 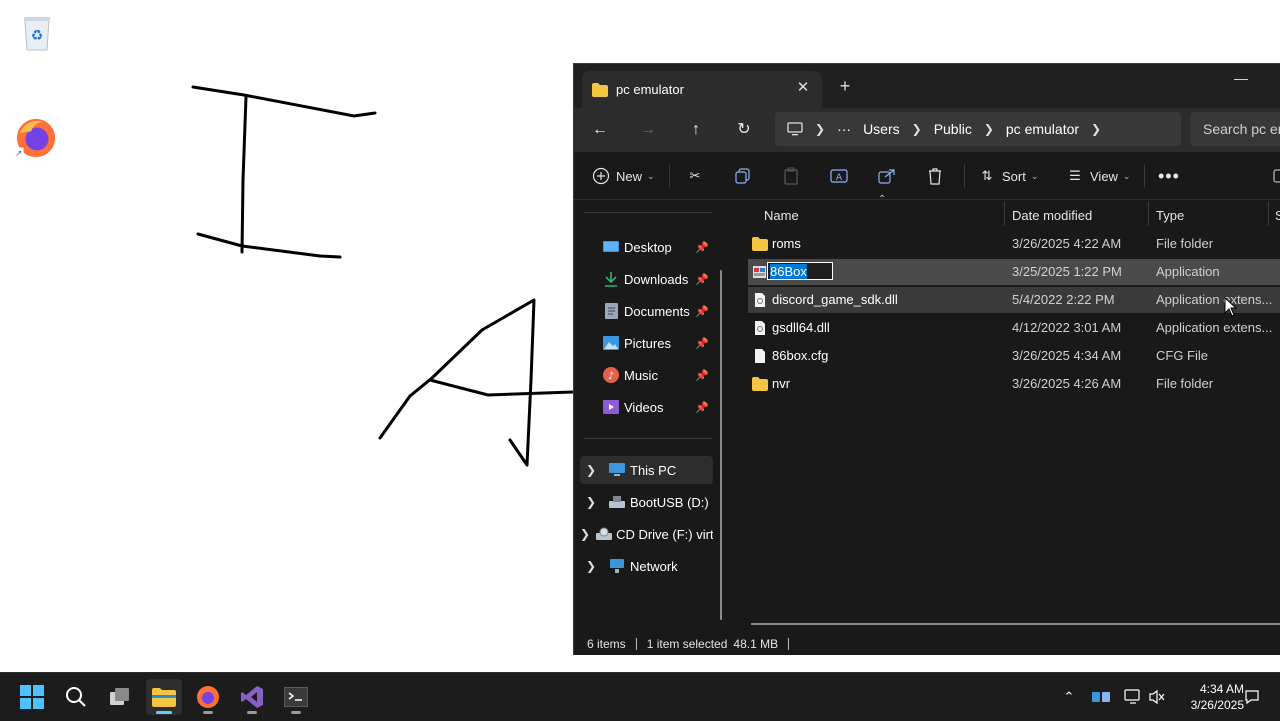 What do you see at coordinates (622, 176) in the screenshot?
I see `new-button: New ⌄` at bounding box center [622, 176].